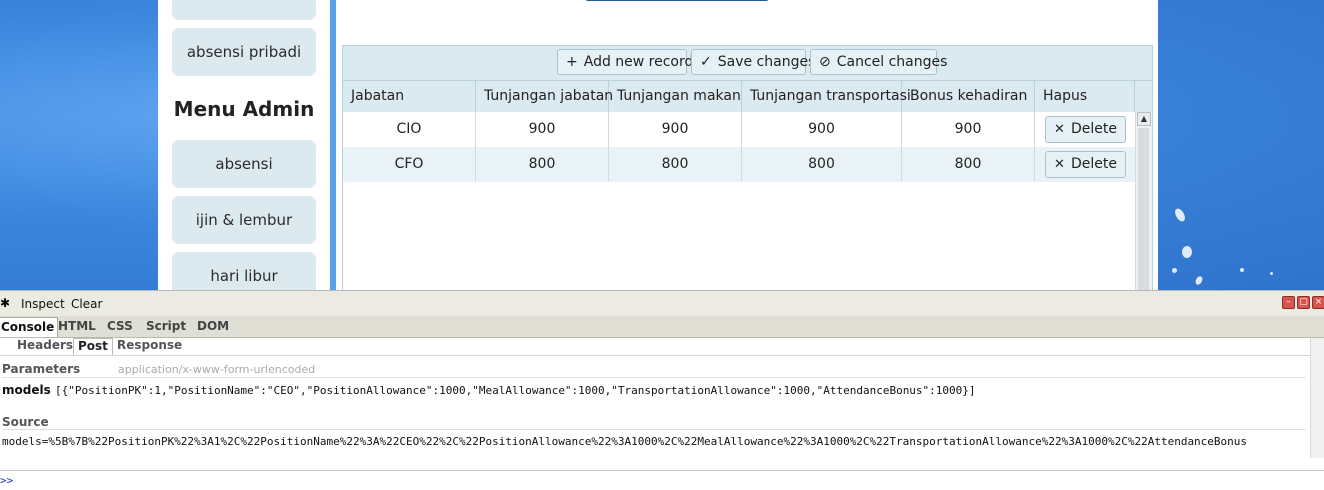 This screenshot has width=1324, height=490. Describe the element at coordinates (29, 327) in the screenshot. I see `tab-console: Console` at that location.